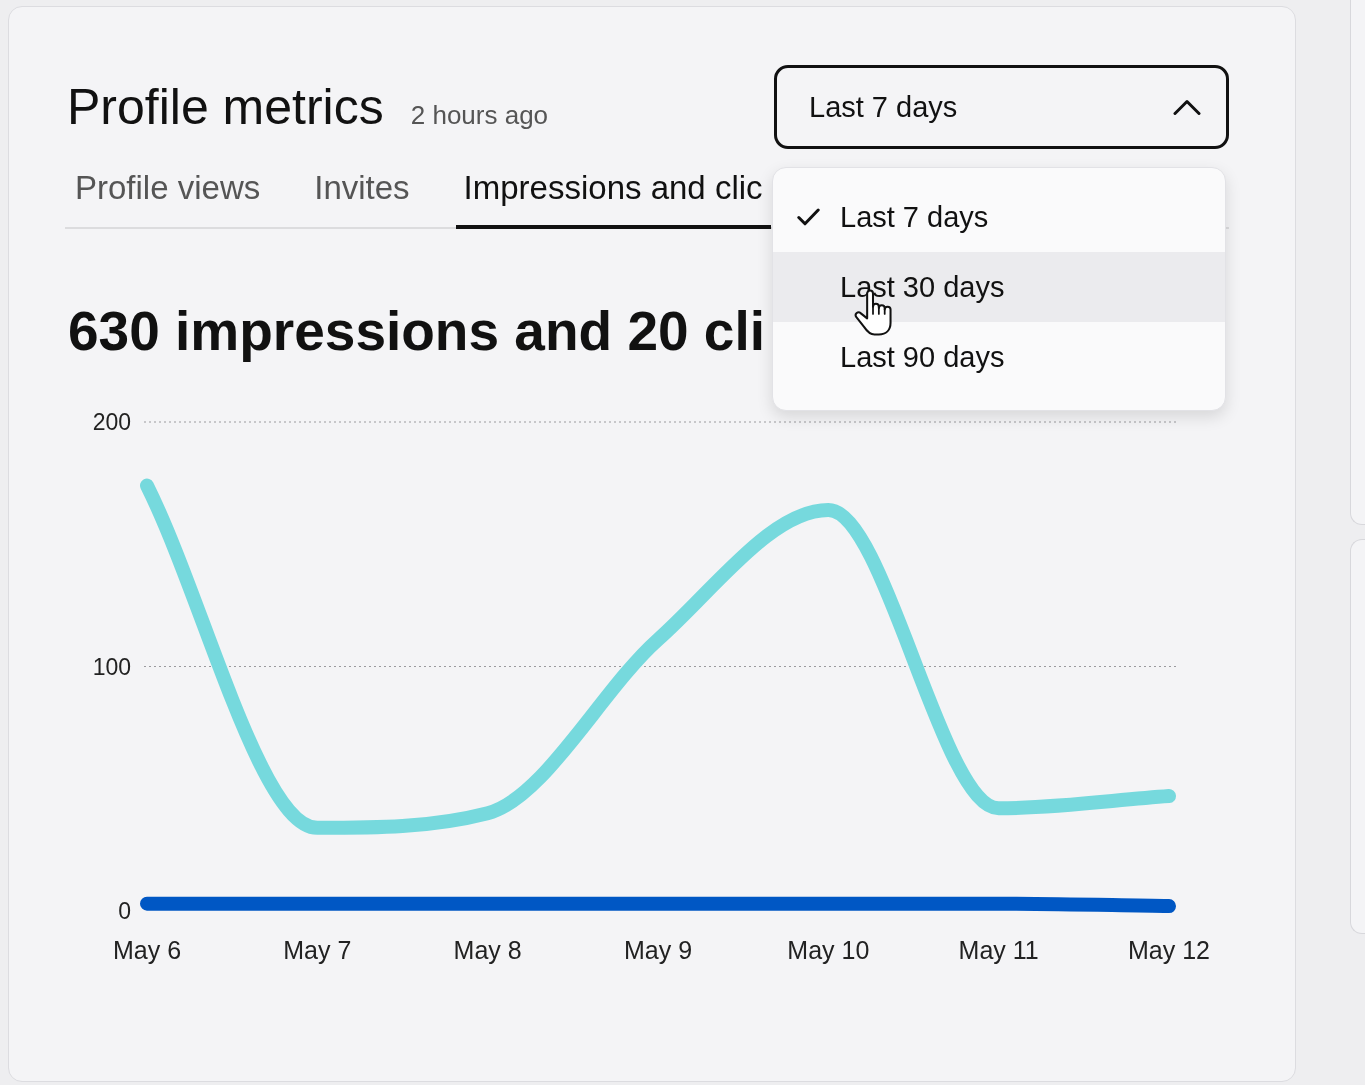  Describe the element at coordinates (998, 950) in the screenshot. I see `x-axis-label: May 11` at that location.